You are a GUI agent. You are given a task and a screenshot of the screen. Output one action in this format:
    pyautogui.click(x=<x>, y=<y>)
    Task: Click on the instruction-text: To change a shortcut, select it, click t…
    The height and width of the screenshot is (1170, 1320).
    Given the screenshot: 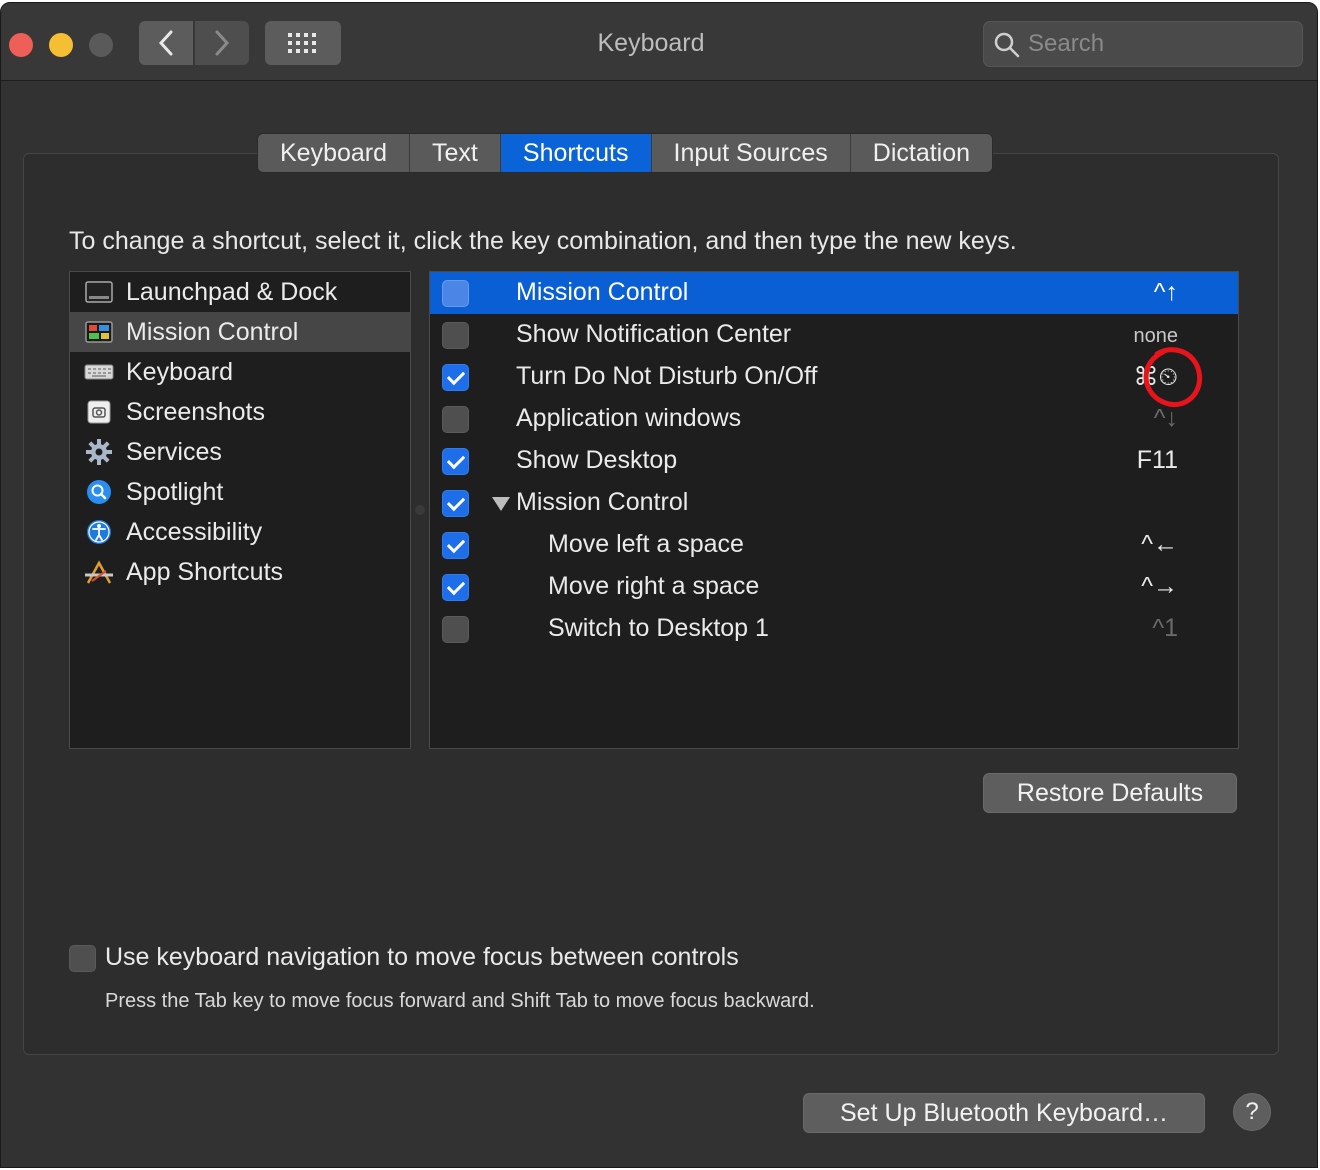 What is the action you would take?
    pyautogui.click(x=543, y=241)
    